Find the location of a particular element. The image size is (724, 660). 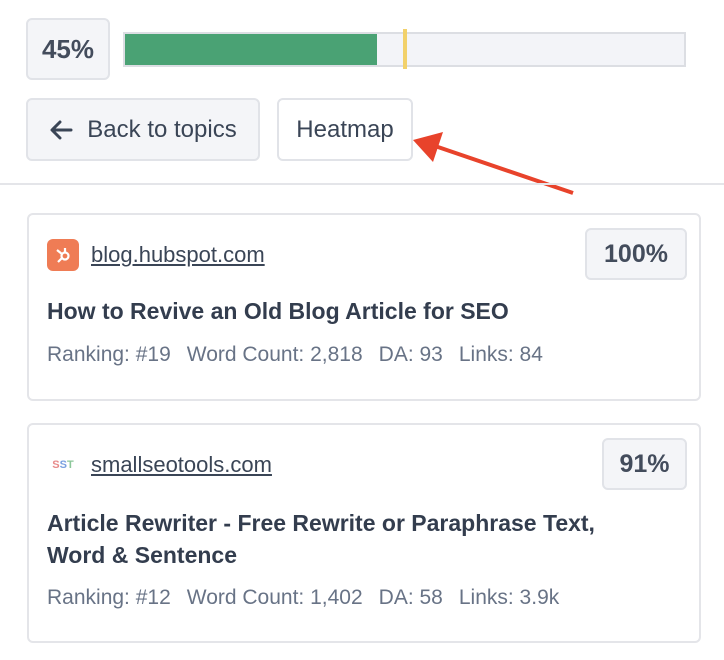

back-to-topics-button: Back to topics is located at coordinates (143, 129).